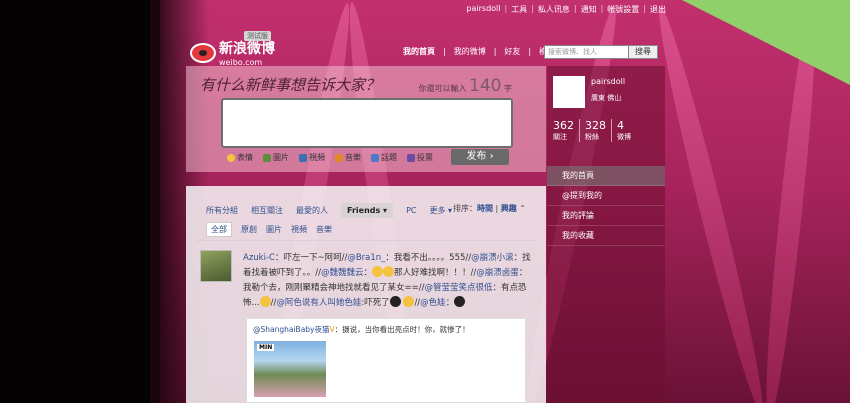 The image size is (850, 403). I want to click on nav-my-weibo: 我的微博, so click(470, 51).